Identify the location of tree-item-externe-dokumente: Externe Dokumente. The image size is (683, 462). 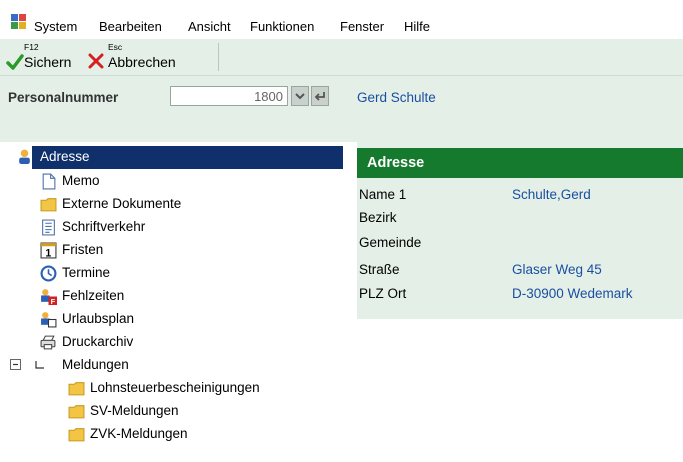
(170, 204).